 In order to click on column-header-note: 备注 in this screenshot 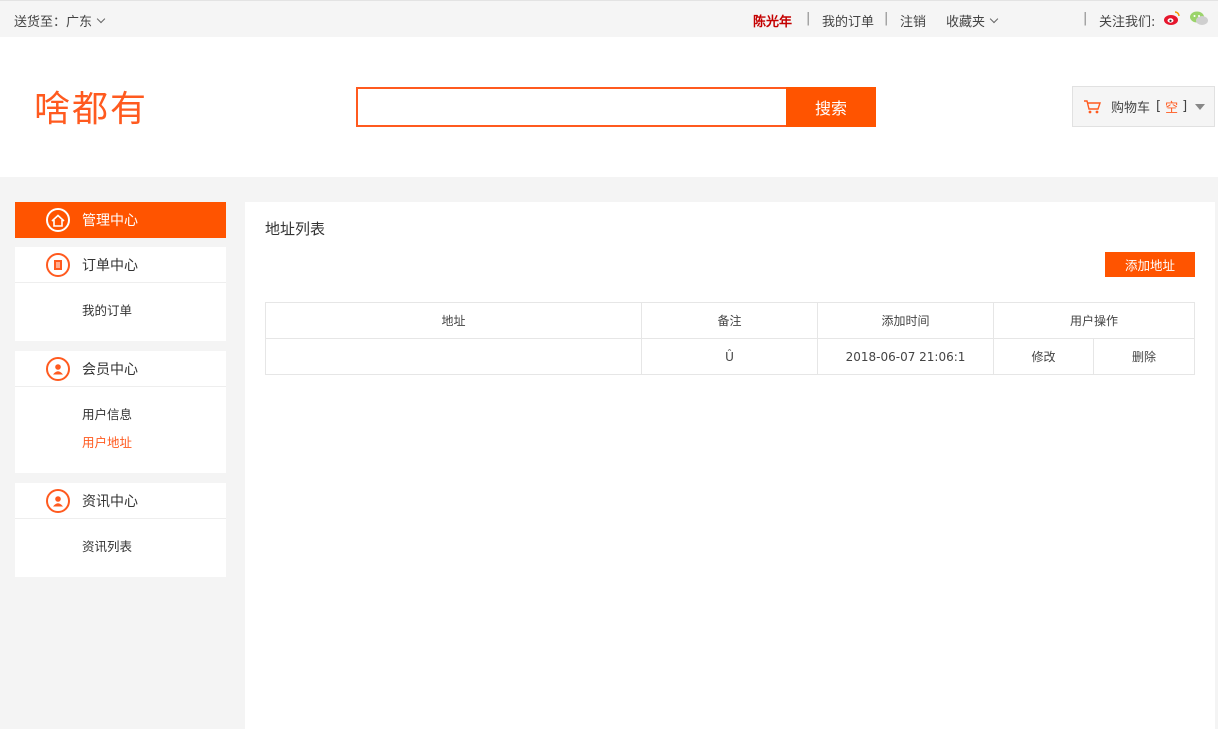, I will do `click(729, 320)`.